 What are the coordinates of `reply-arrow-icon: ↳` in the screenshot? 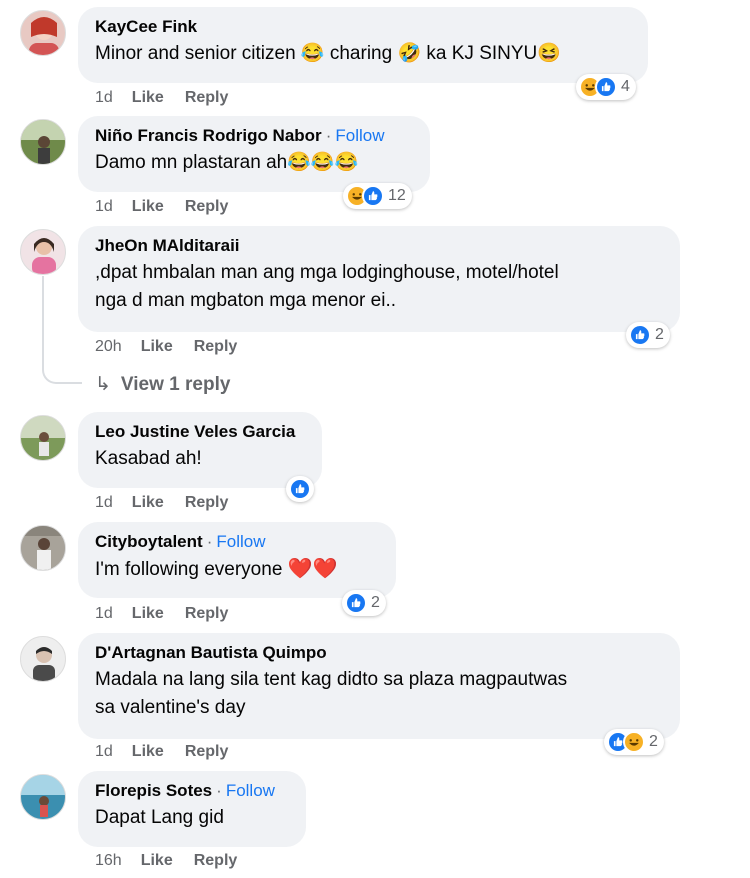 It's located at (103, 384).